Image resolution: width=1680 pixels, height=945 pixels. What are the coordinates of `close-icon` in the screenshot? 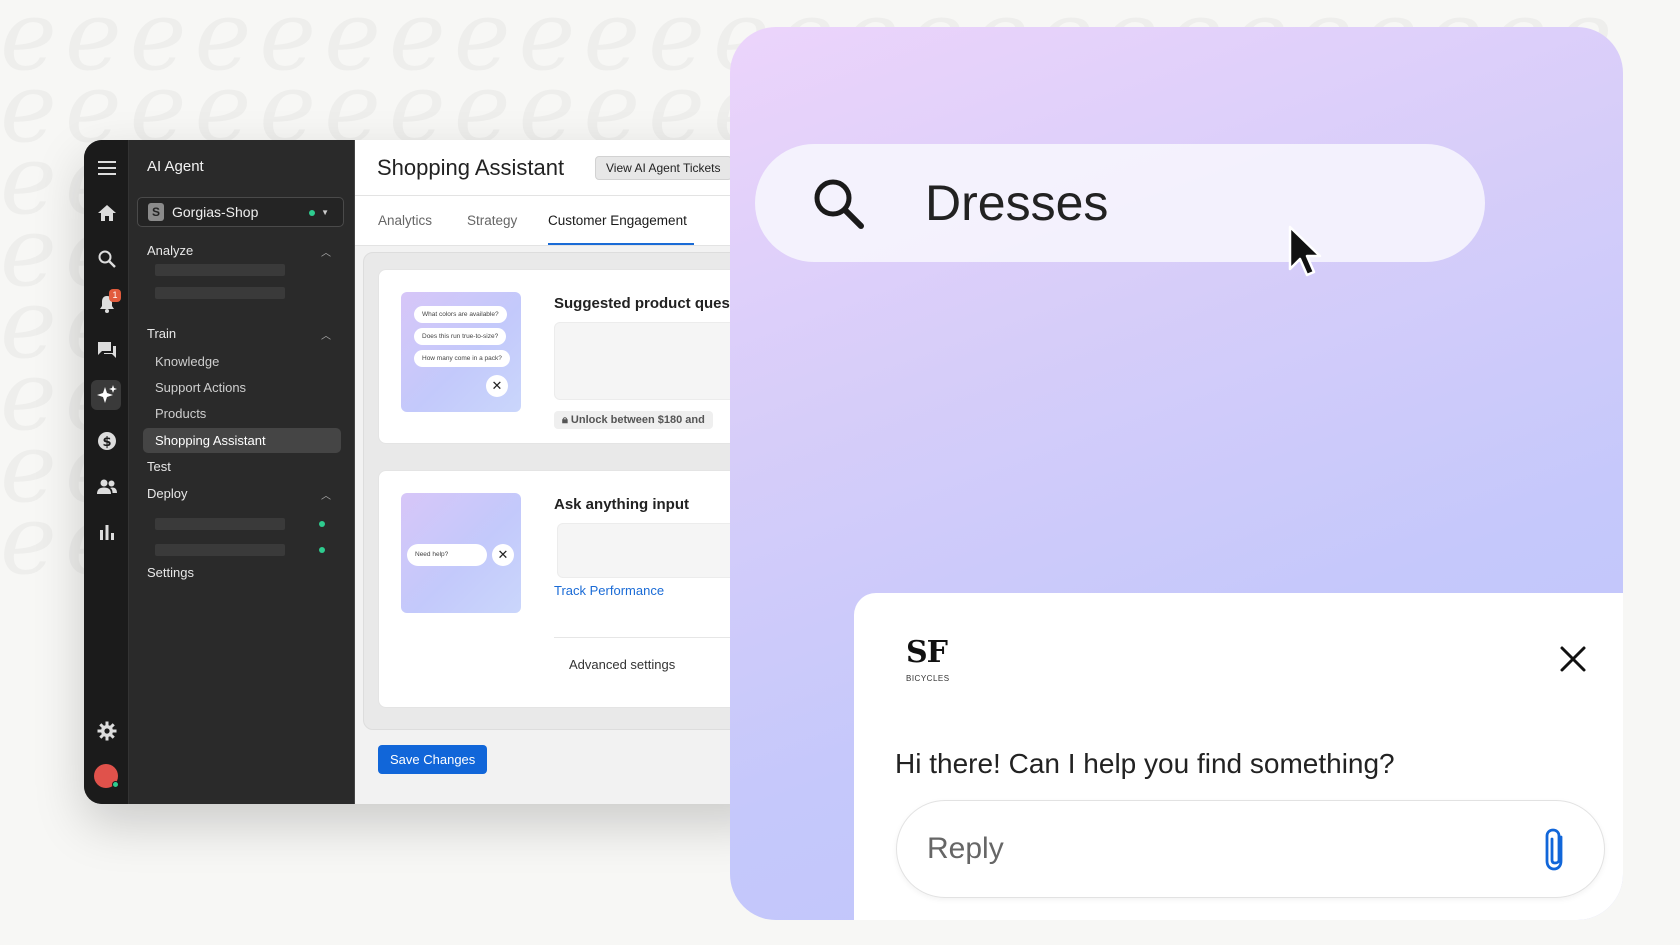 It's located at (1573, 659).